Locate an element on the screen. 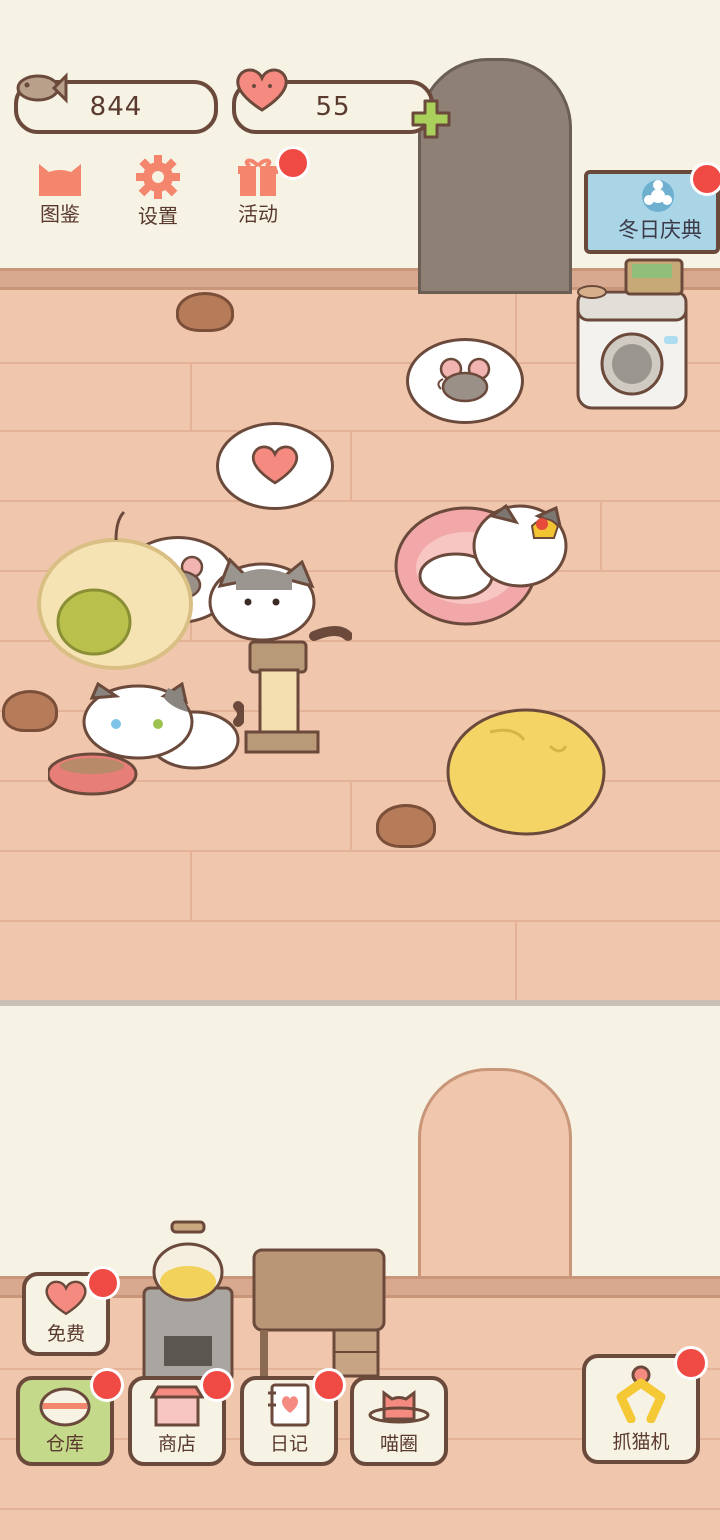  events-label: 活动 is located at coordinates (258, 214).